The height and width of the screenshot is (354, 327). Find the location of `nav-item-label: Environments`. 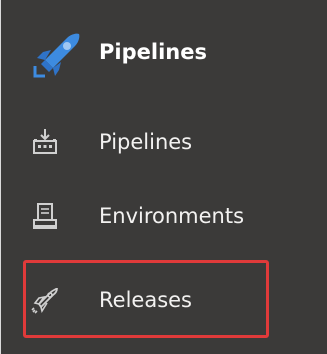

nav-item-label: Environments is located at coordinates (172, 216).